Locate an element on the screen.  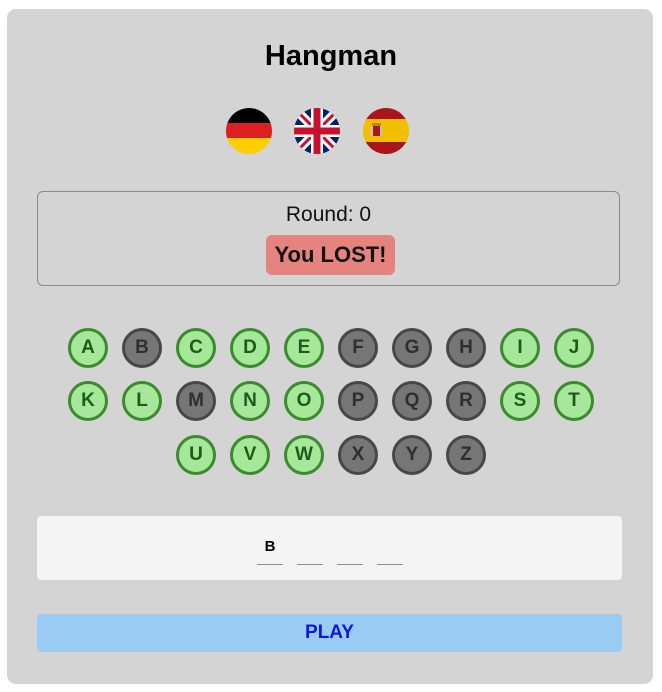
page-title: Hangman is located at coordinates (331, 56).